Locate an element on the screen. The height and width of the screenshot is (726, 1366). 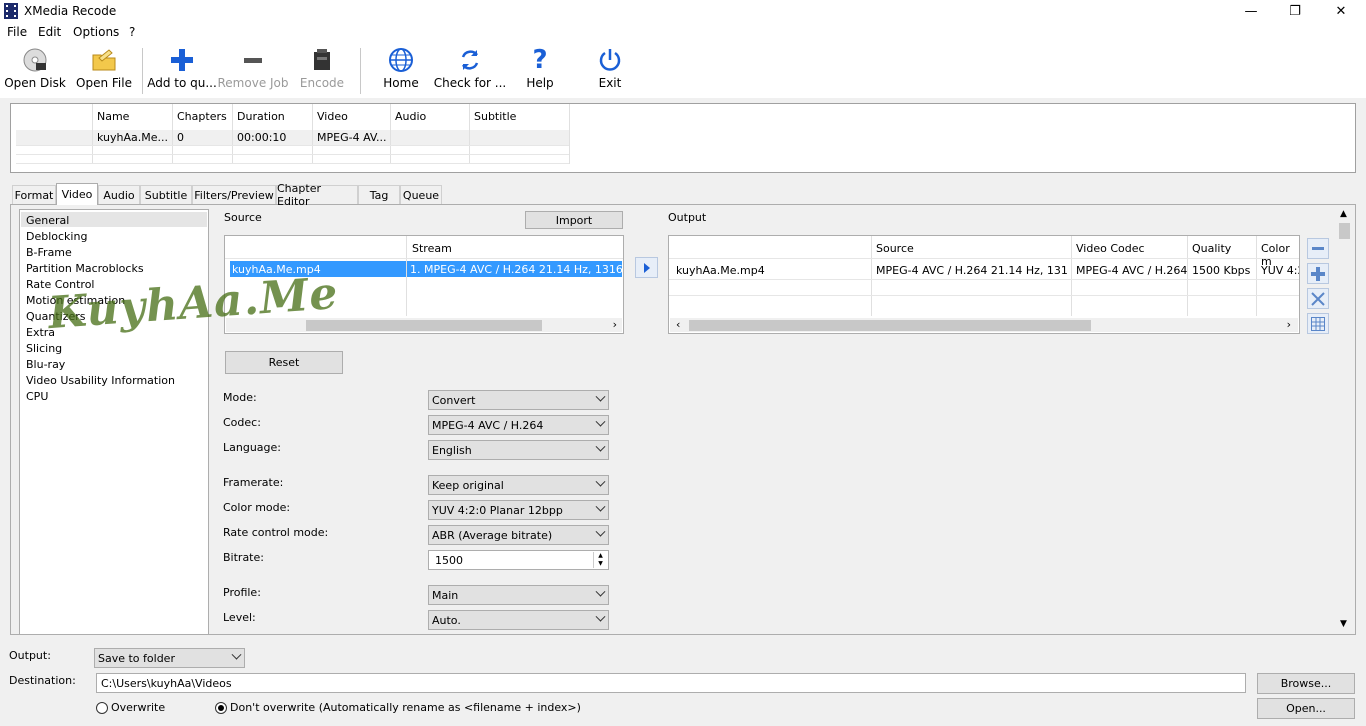
add-stream-button is located at coordinates (1318, 273).